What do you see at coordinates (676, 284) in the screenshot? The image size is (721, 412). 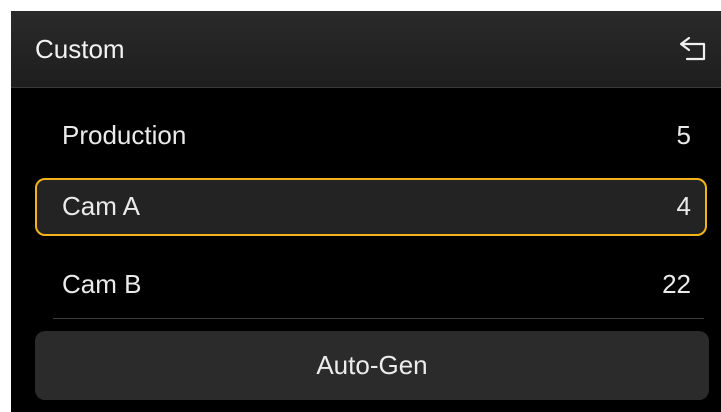 I see `list-item-value: 22` at bounding box center [676, 284].